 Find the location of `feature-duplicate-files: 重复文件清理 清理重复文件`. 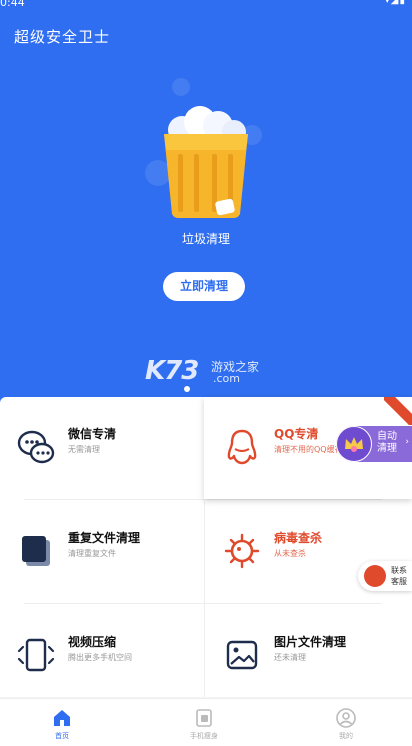

feature-duplicate-files: 重复文件清理 清理重复文件 is located at coordinates (102, 552).